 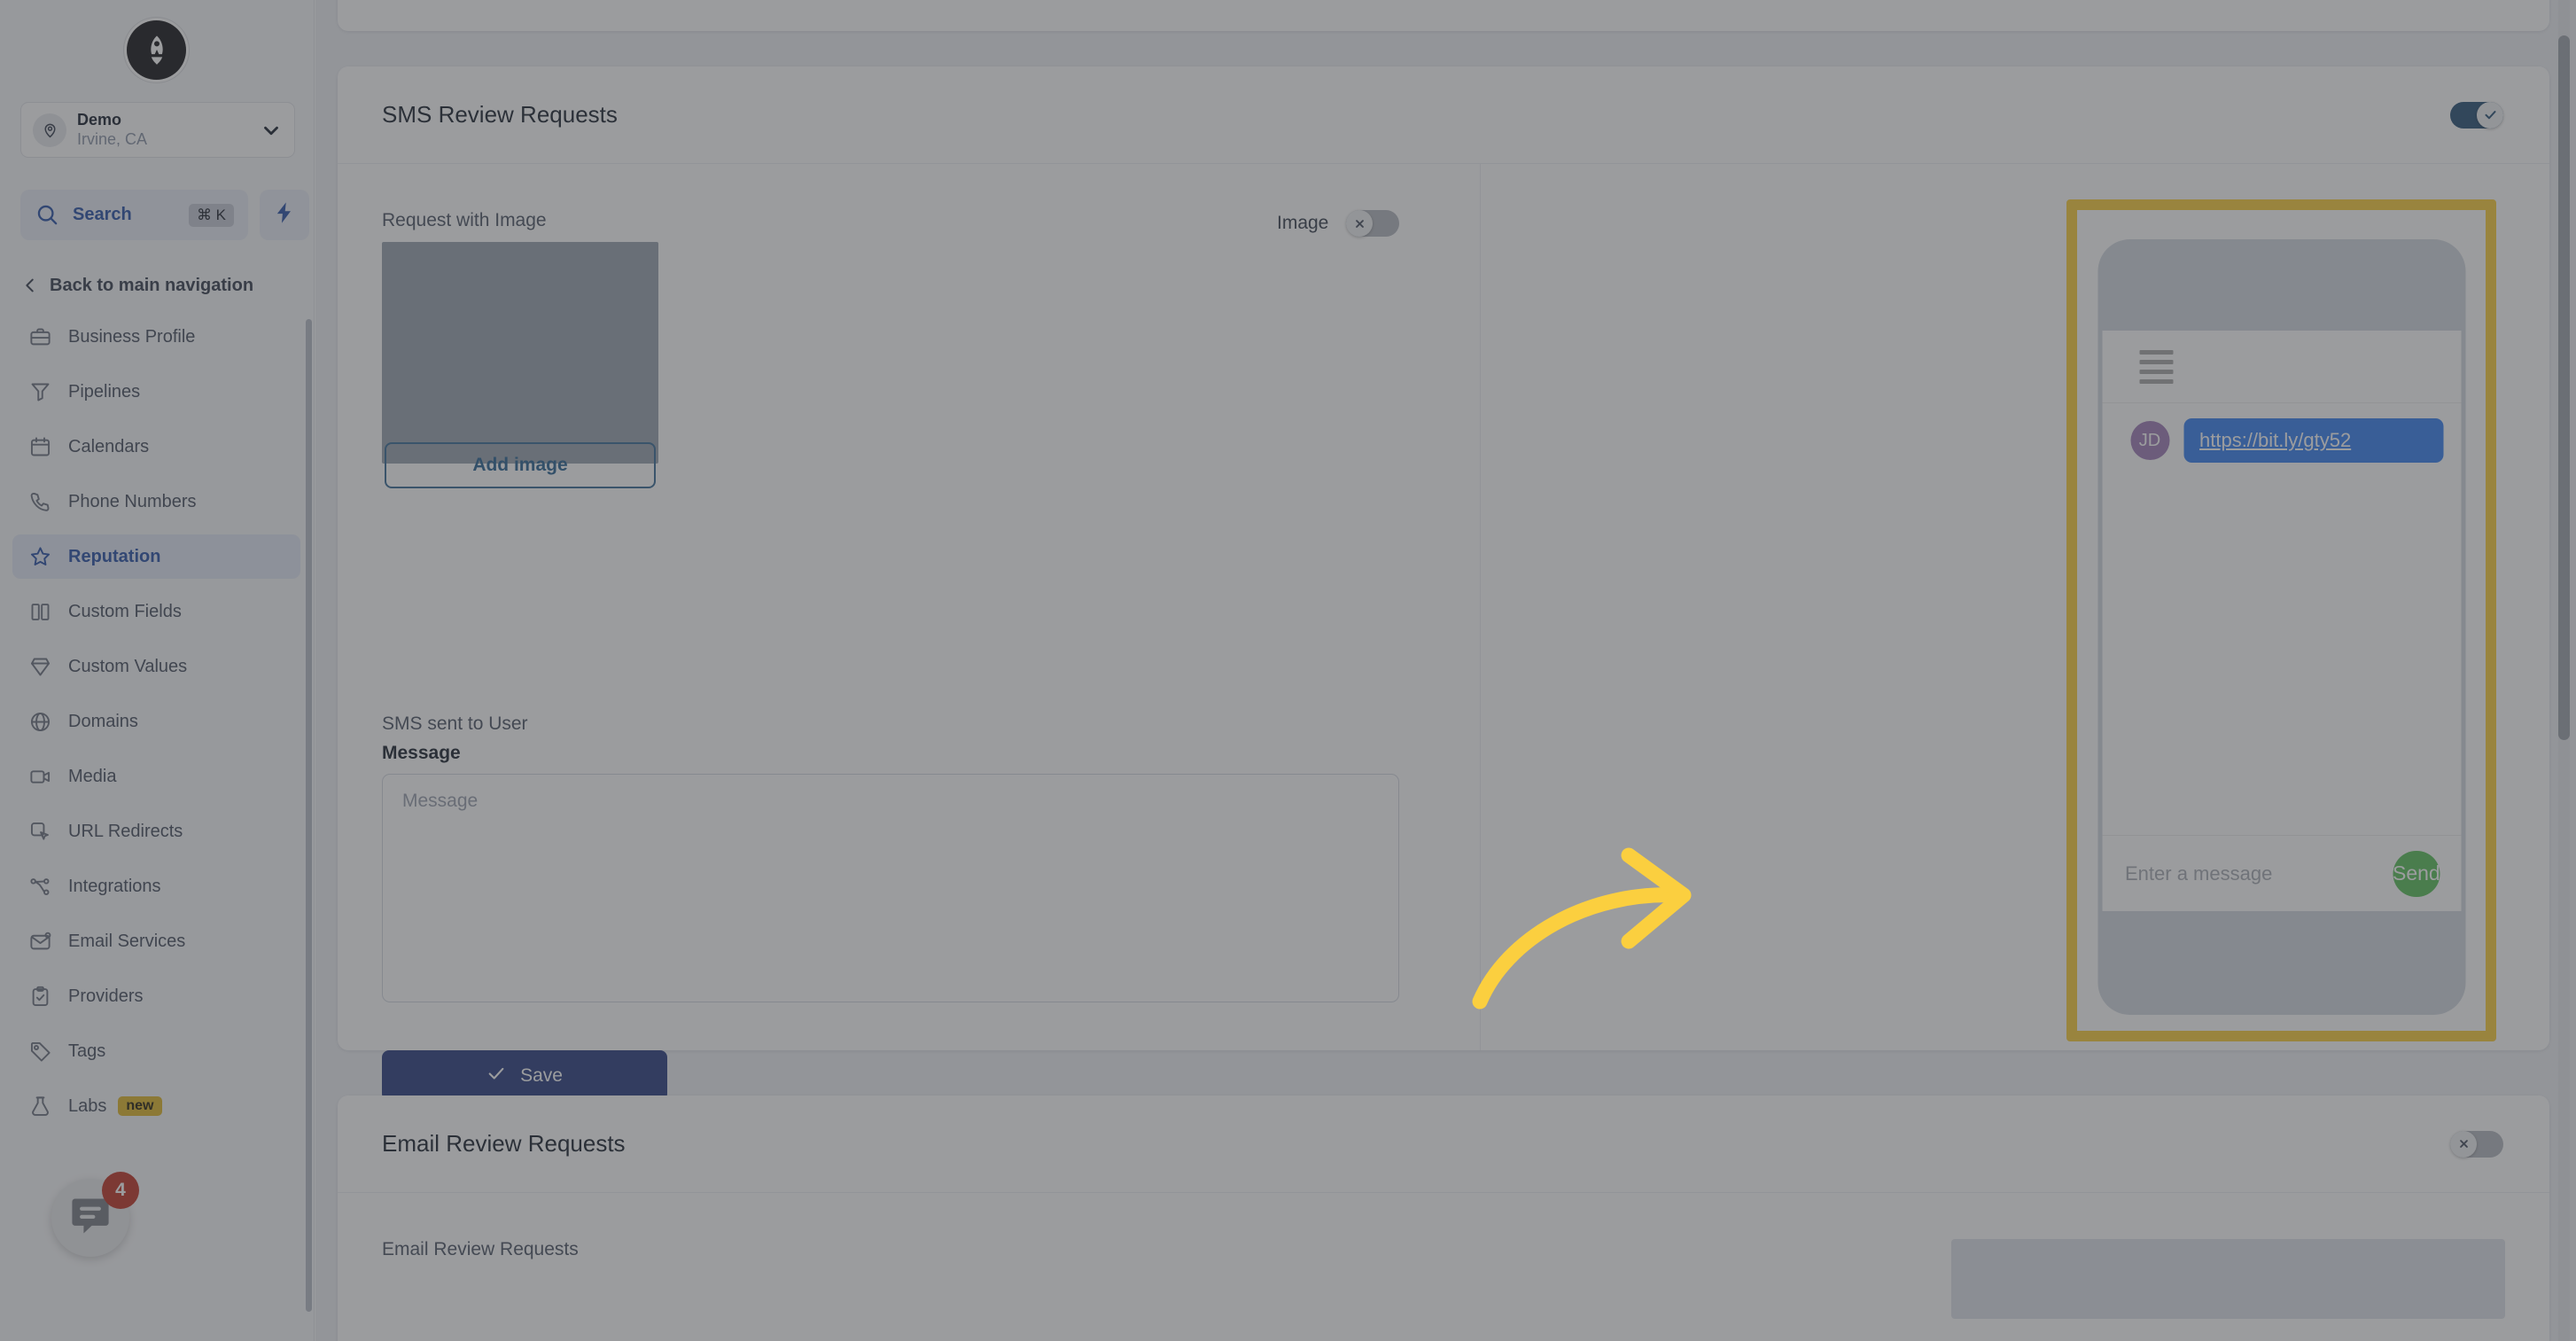 I want to click on sidebar-item-media: Media, so click(x=156, y=776).